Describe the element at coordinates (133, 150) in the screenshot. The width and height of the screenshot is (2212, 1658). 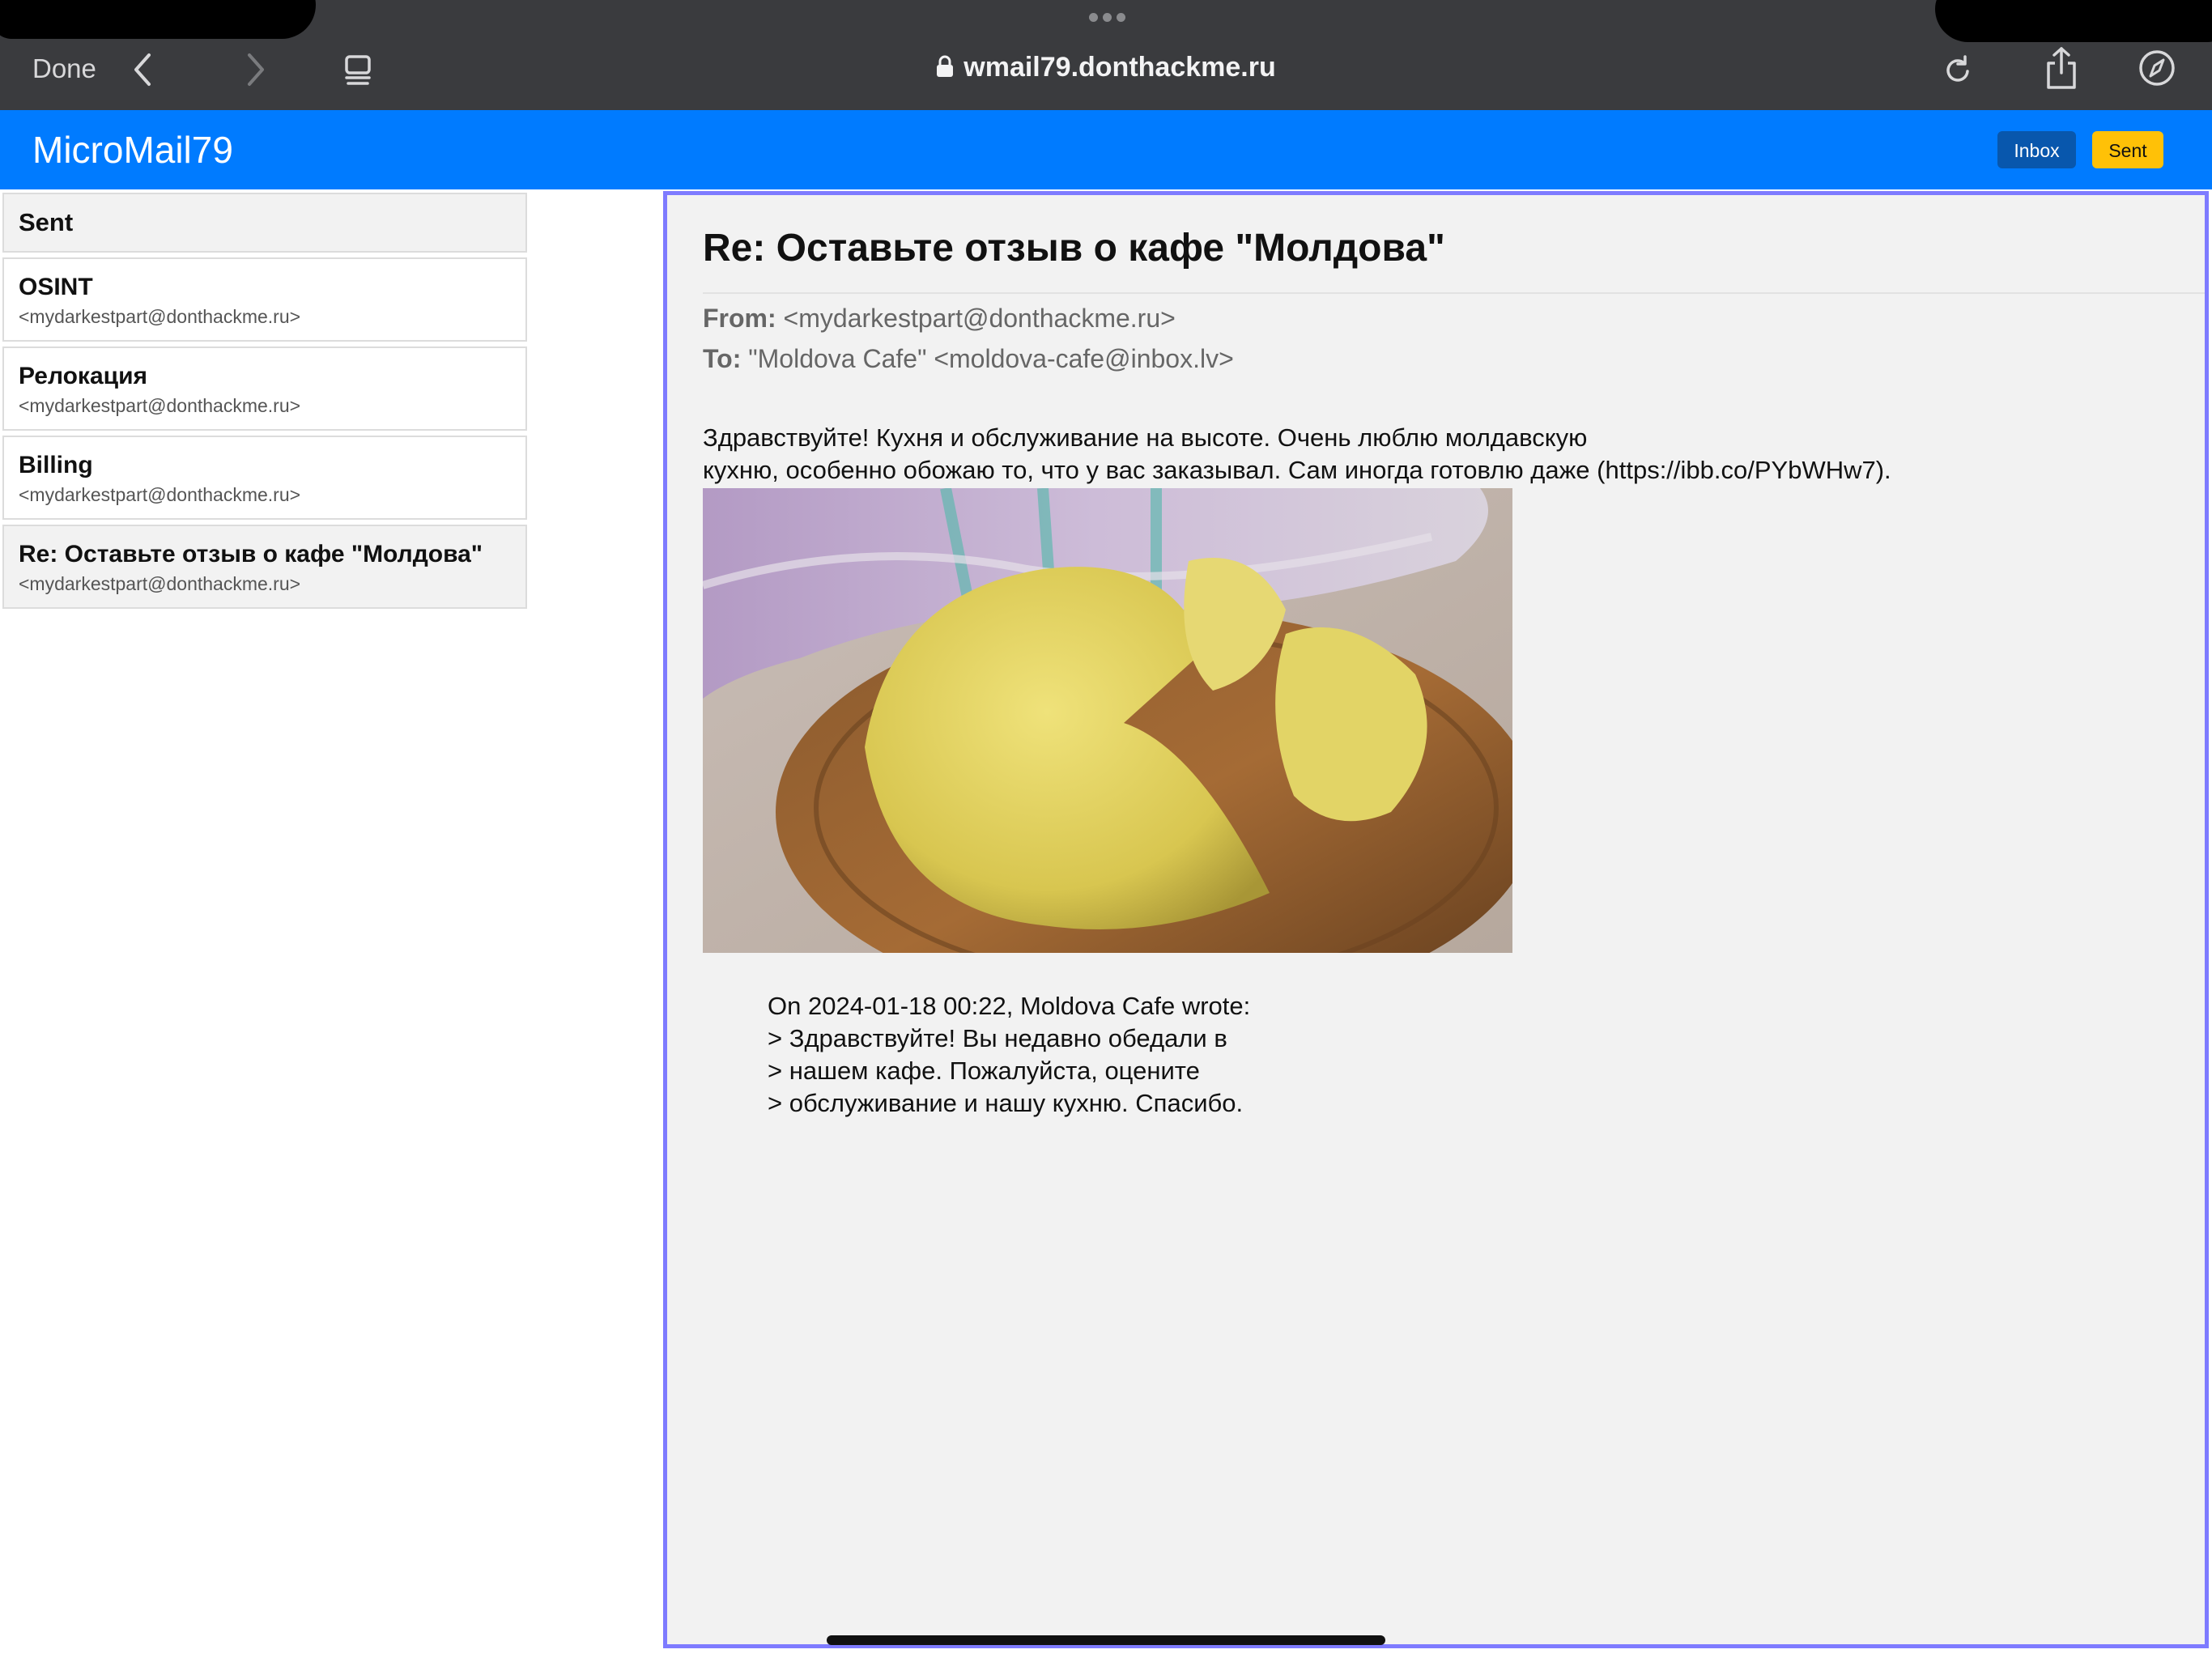
I see `app-title: MicroMail79` at that location.